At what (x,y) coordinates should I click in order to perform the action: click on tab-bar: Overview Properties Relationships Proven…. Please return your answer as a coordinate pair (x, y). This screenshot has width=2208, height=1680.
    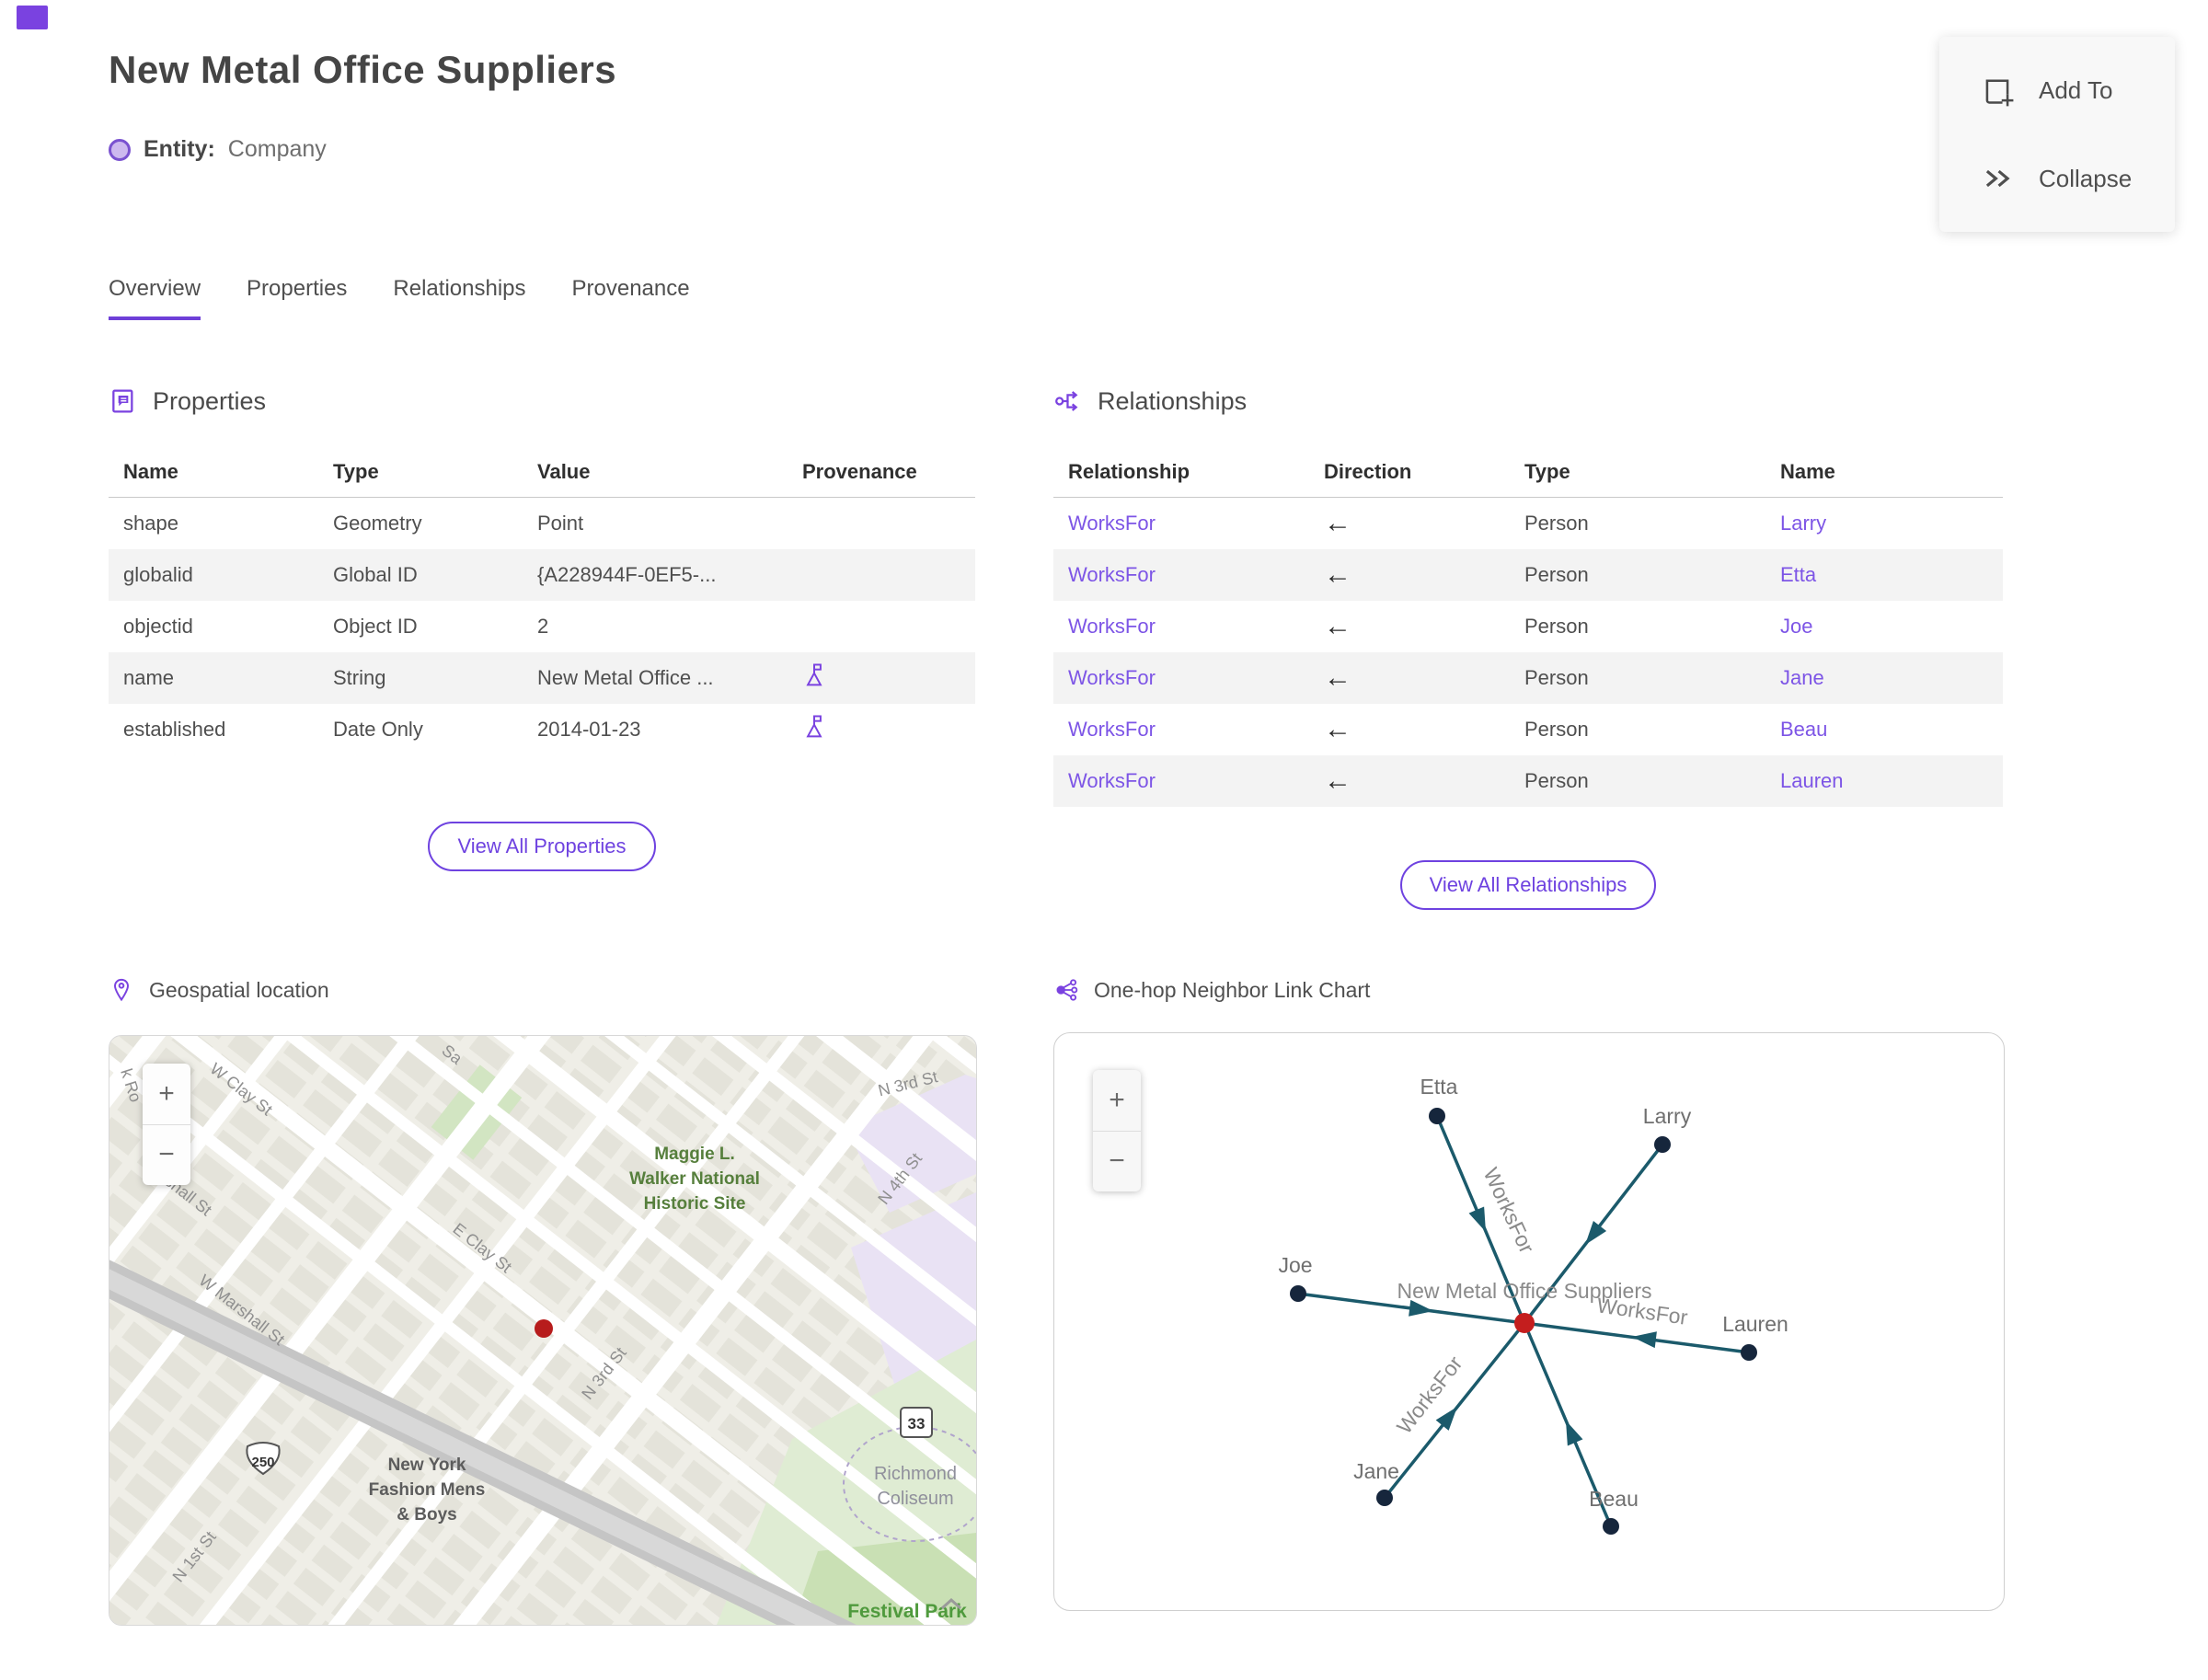
    Looking at the image, I should click on (399, 298).